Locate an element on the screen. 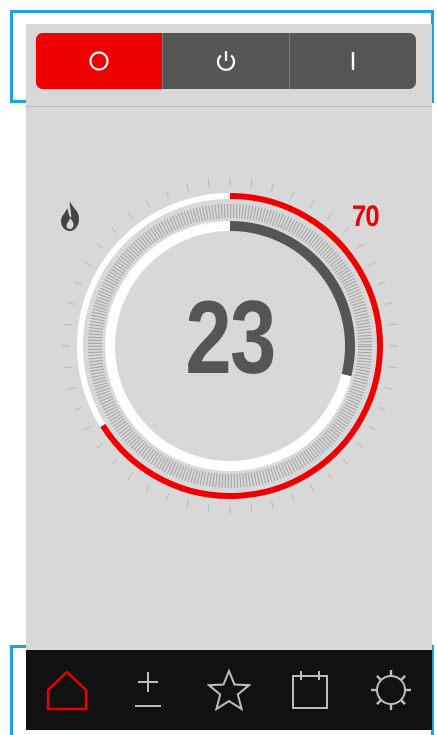 The image size is (437, 735). mode-off-button is located at coordinates (99, 61).